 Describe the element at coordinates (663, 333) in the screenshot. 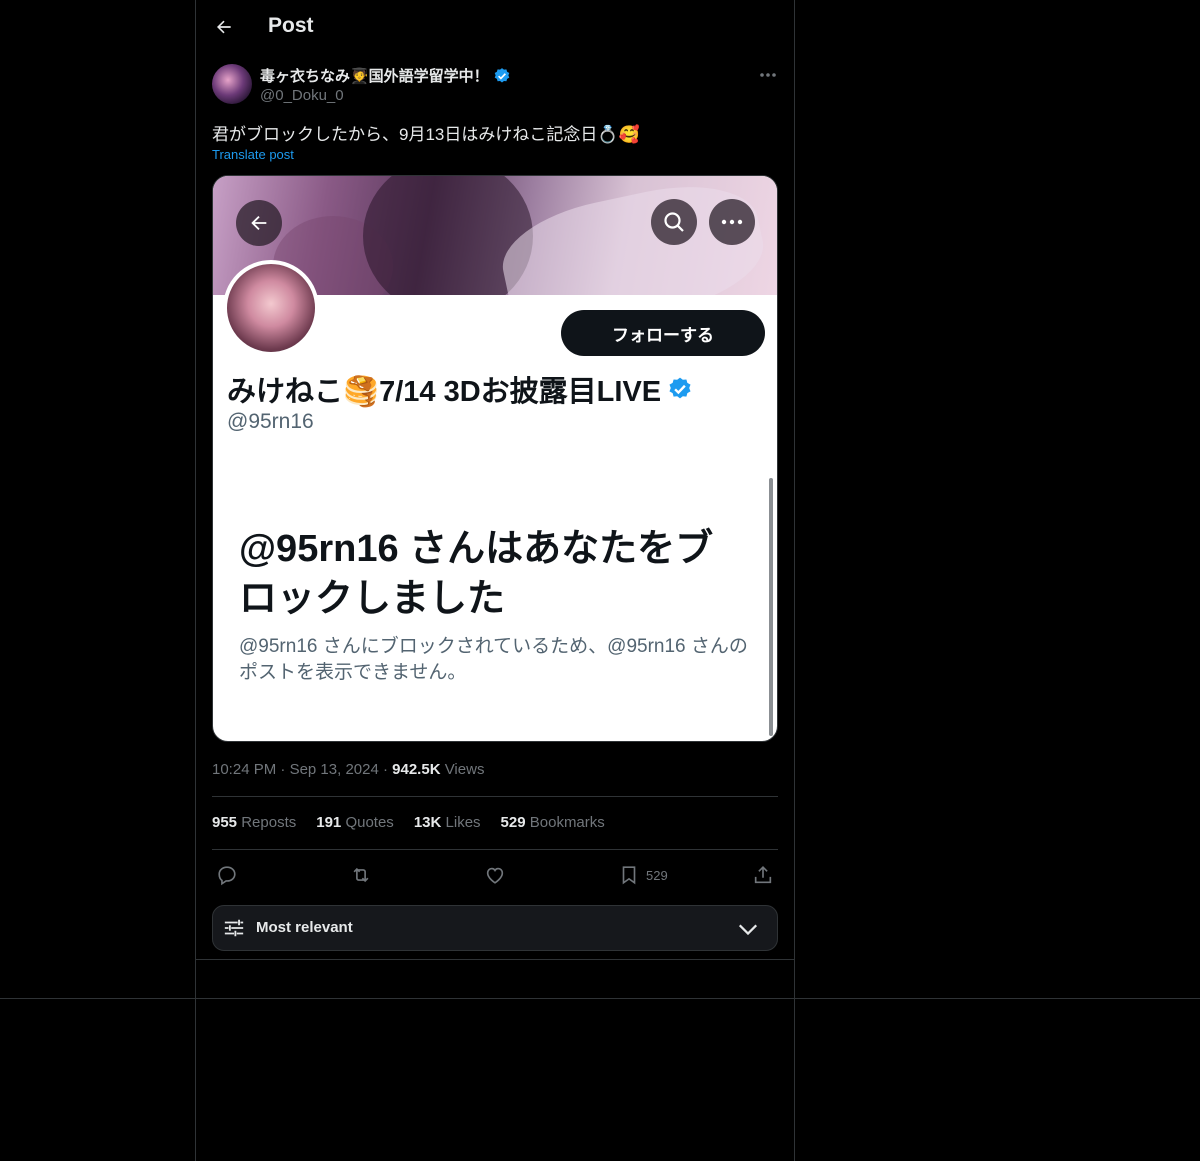

I see `follow-button: フォローする` at that location.